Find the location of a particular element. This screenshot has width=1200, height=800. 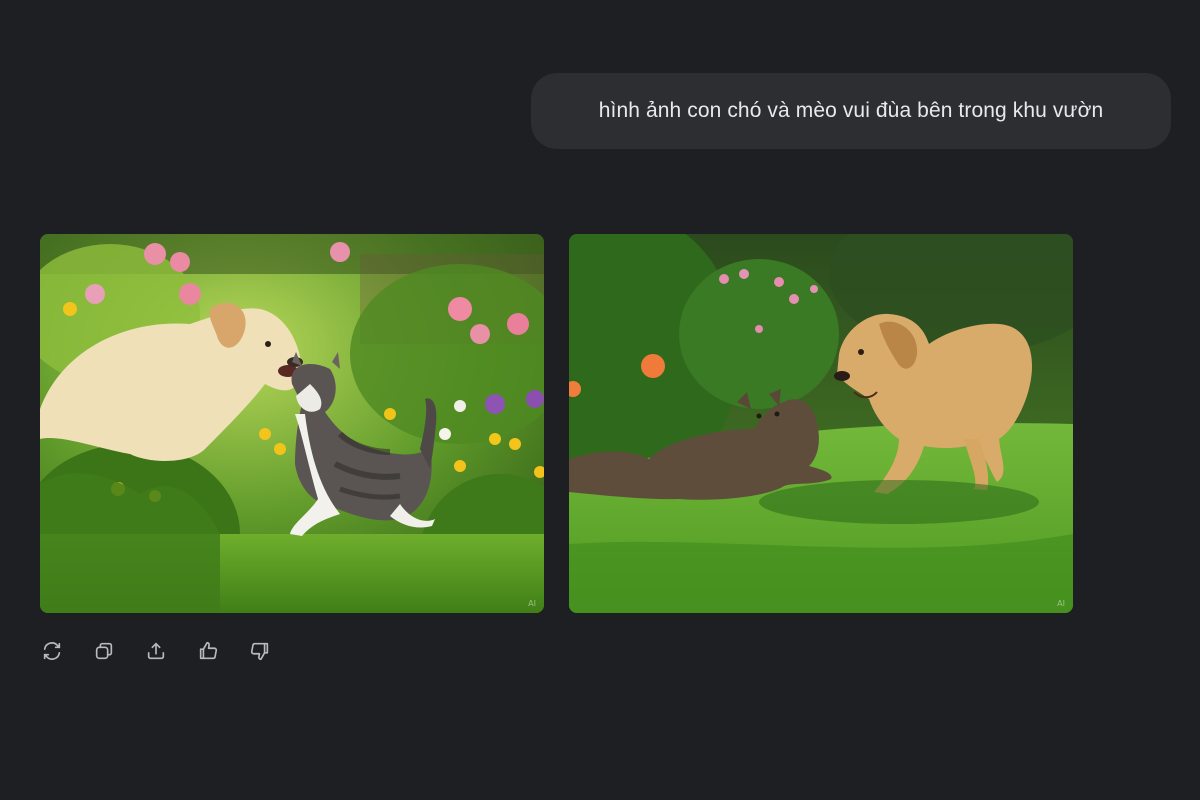

regenerate-button is located at coordinates (52, 651).